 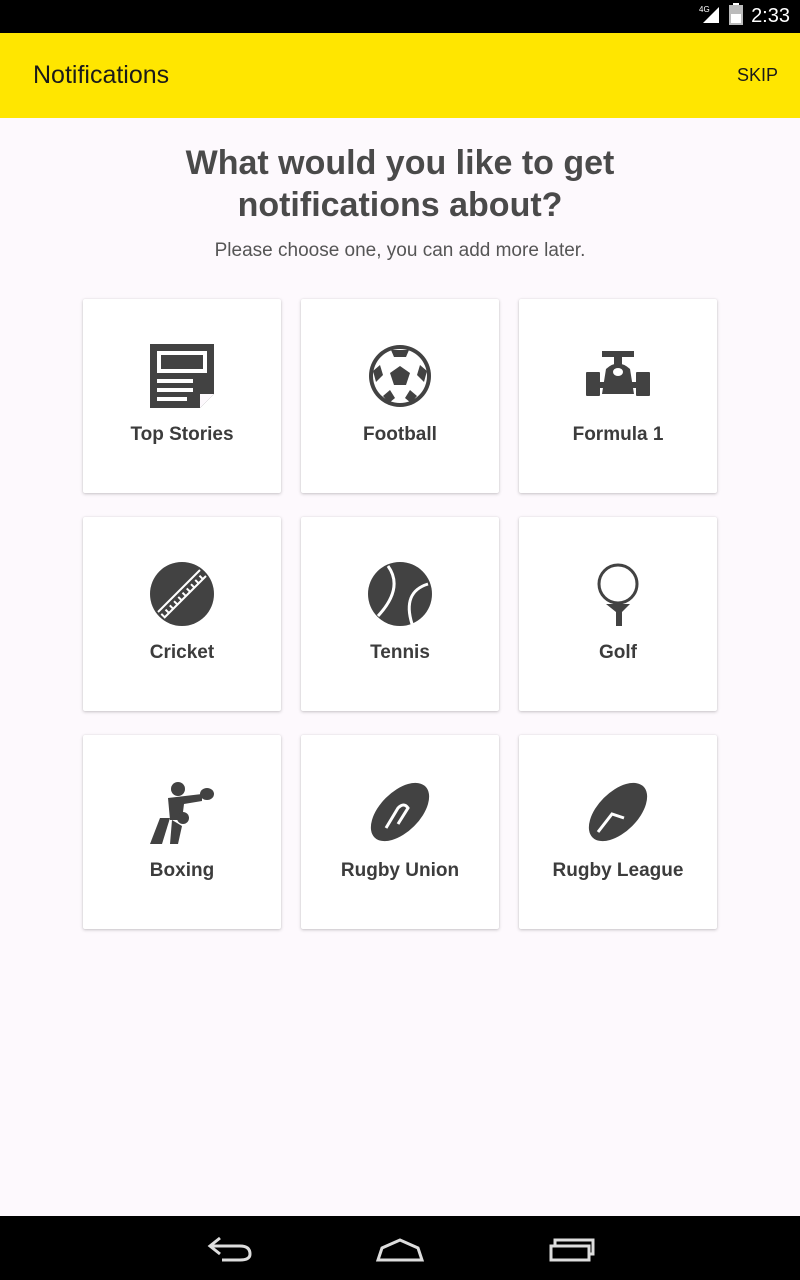 I want to click on battery-icon, so click(x=736, y=16).